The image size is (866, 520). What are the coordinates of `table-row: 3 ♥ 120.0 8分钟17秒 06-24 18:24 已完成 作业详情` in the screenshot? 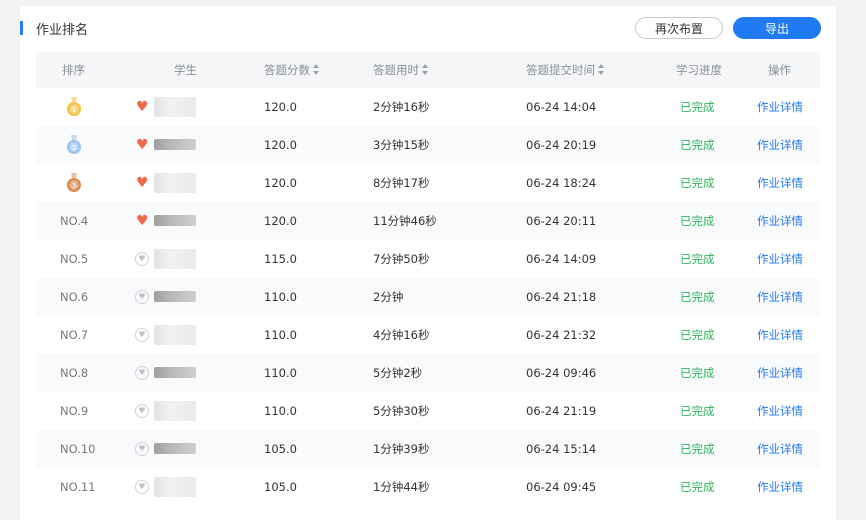 It's located at (428, 183).